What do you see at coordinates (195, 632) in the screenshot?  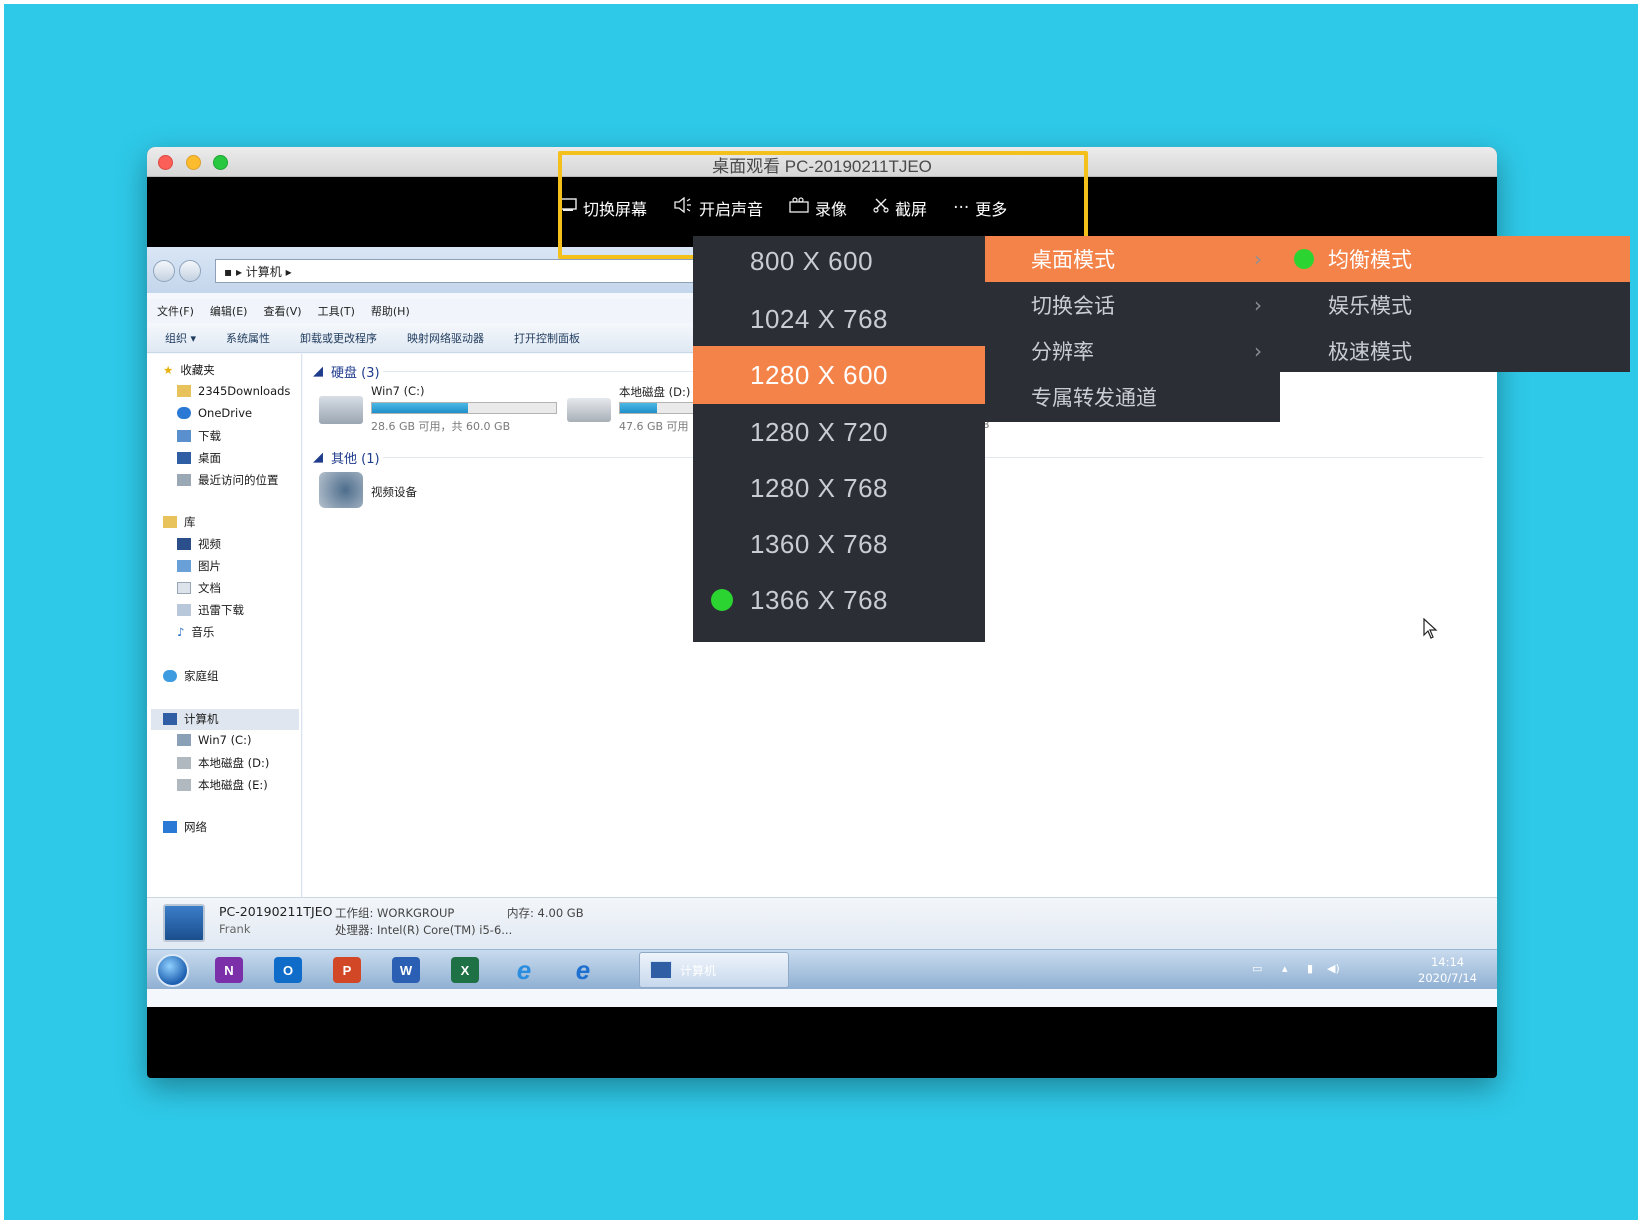 I see `nav-item-music: ♪ 音乐` at bounding box center [195, 632].